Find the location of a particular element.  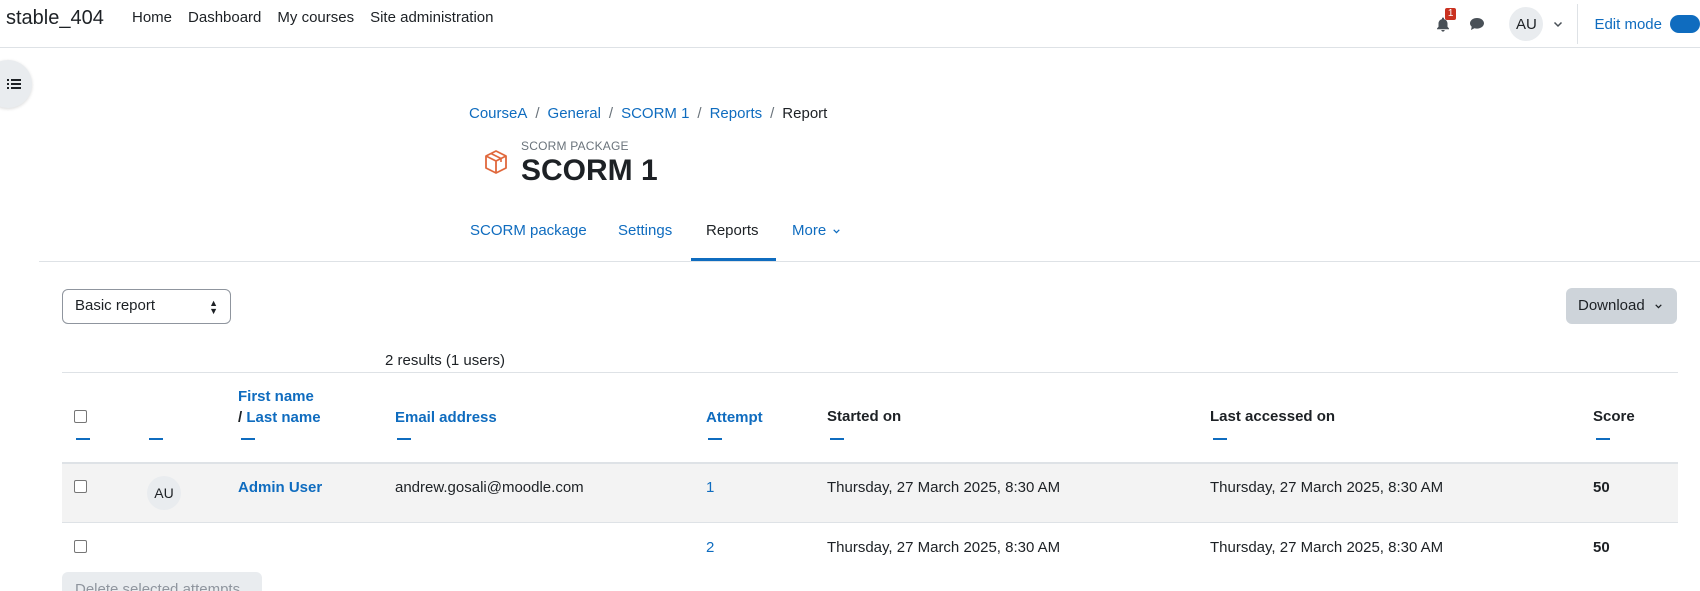

chat-bubble-icon is located at coordinates (1477, 24).